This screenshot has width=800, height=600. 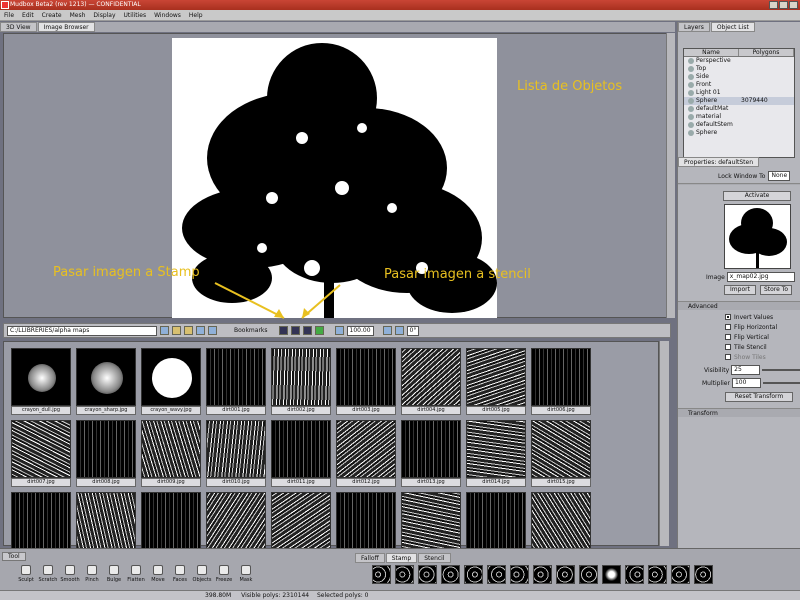 What do you see at coordinates (762, 337) in the screenshot?
I see `option-checkbox: Flip Vertical` at bounding box center [762, 337].